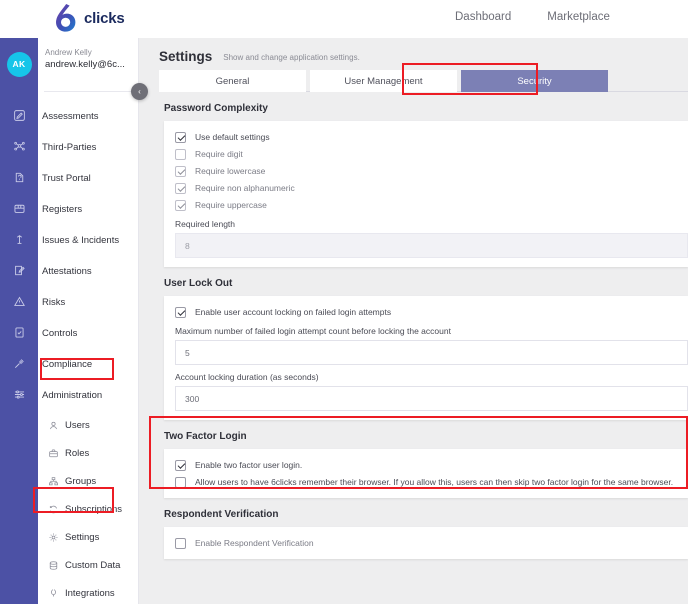 Image resolution: width=688 pixels, height=604 pixels. I want to click on top-bar: clicks Dashboard Marketplace, so click(344, 19).